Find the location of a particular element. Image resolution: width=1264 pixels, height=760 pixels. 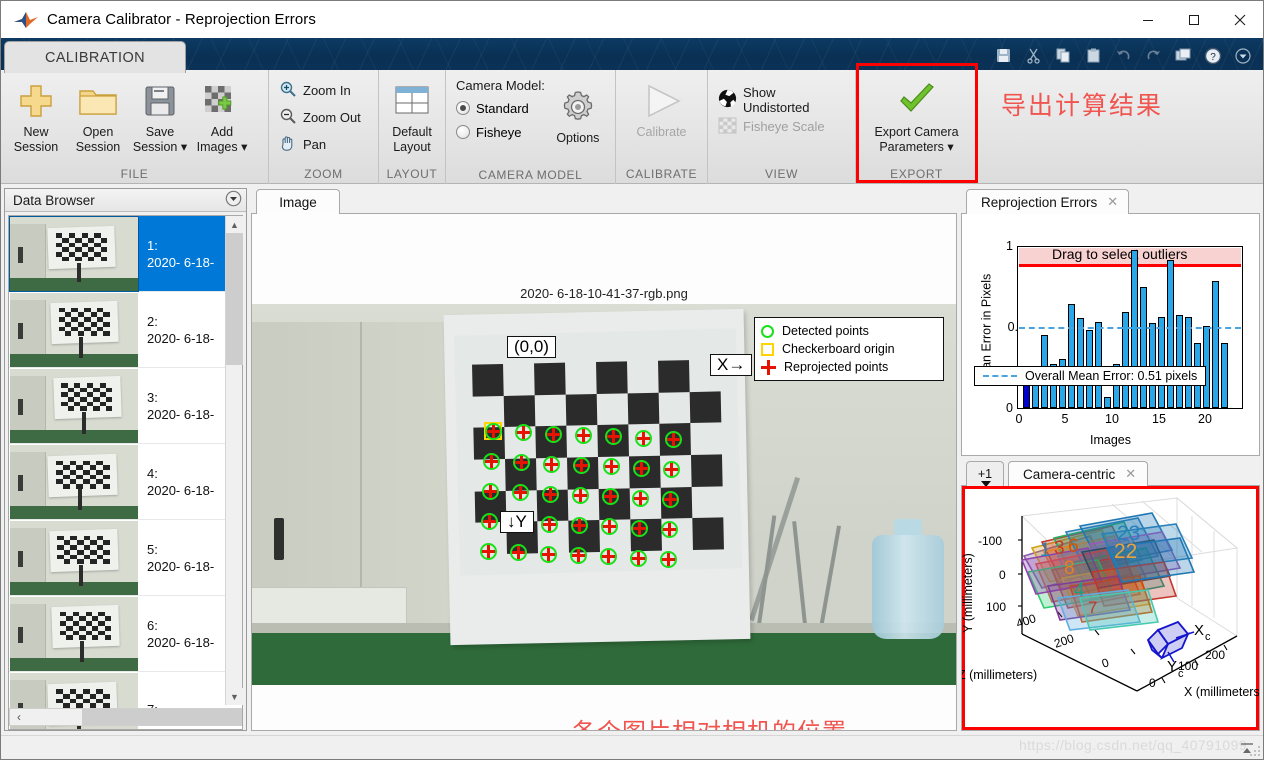

paste-icon is located at coordinates (1093, 56).